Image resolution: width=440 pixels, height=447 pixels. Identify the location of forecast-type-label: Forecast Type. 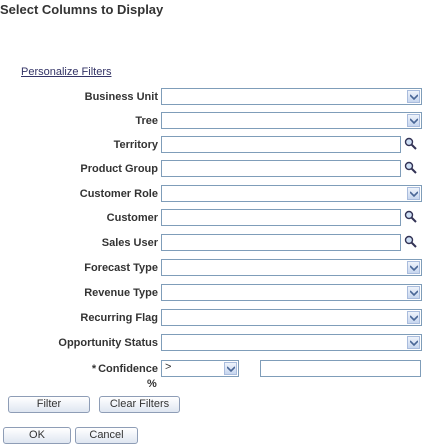
(121, 268).